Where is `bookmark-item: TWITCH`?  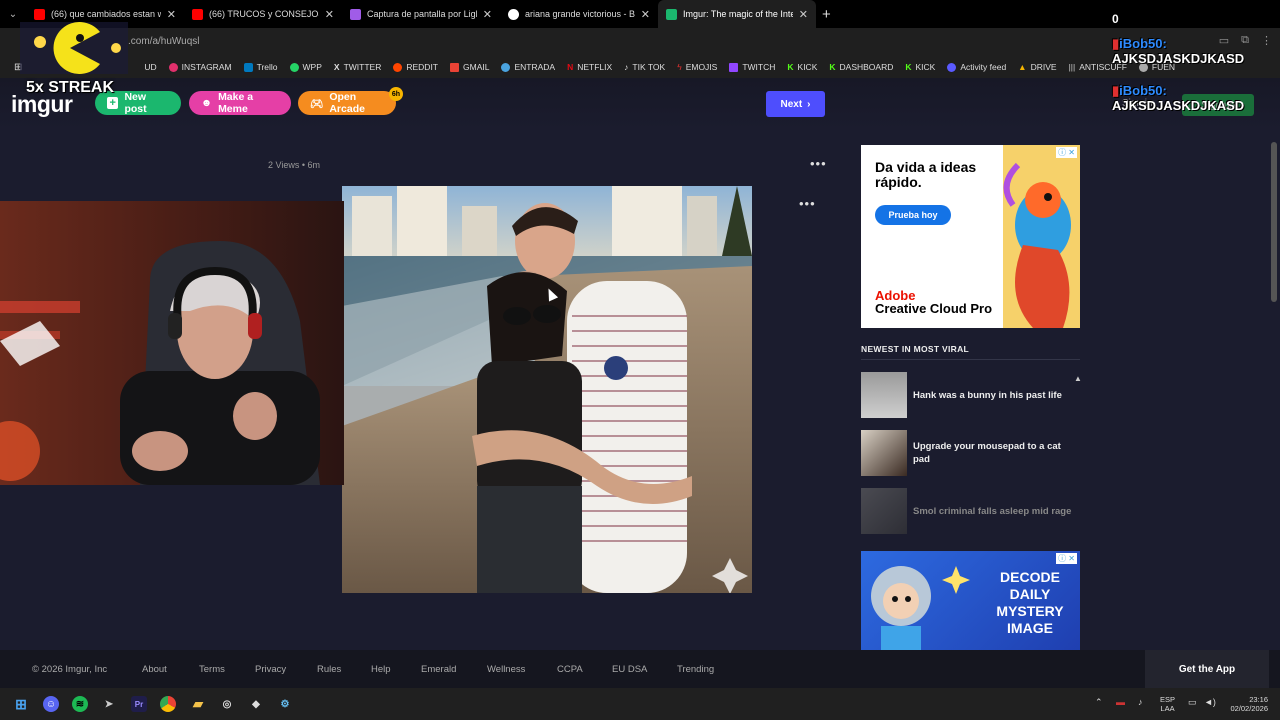 bookmark-item: TWITCH is located at coordinates (752, 67).